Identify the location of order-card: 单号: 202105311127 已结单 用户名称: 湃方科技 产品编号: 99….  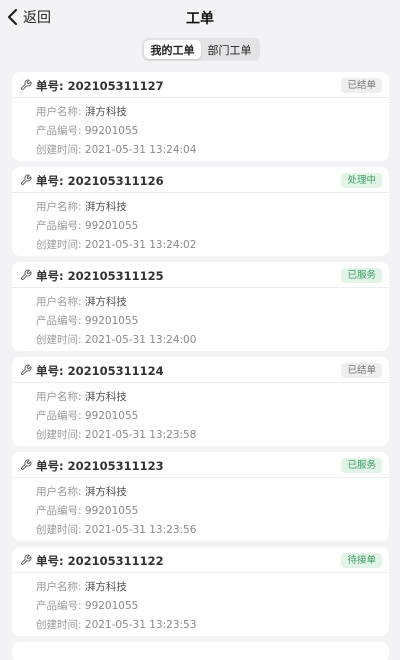
(200, 116).